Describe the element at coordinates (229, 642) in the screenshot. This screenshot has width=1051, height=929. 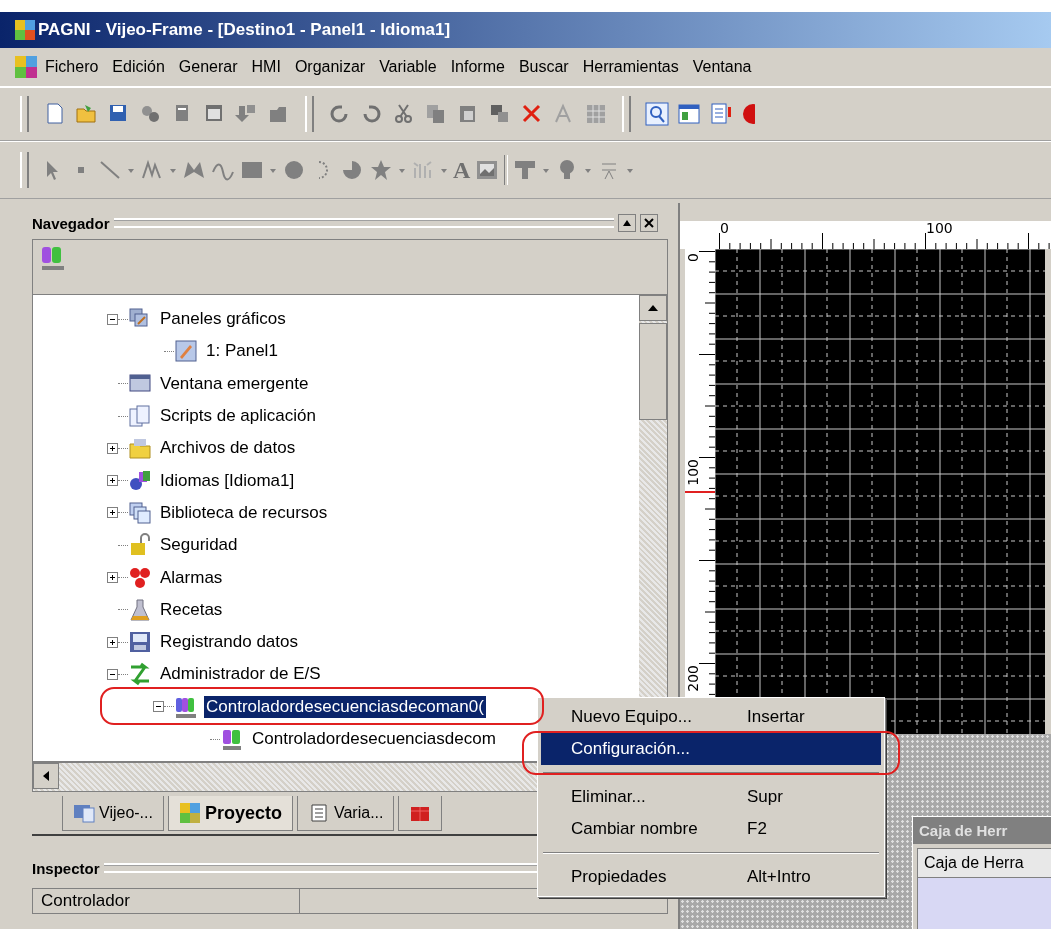
I see `tree-item: Registrando datos` at that location.